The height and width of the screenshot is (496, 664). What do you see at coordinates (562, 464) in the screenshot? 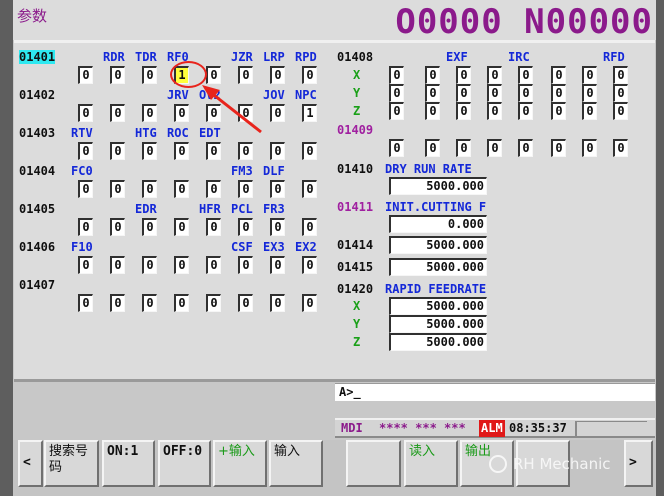
I see `watermark: RH Mechanic` at bounding box center [562, 464].